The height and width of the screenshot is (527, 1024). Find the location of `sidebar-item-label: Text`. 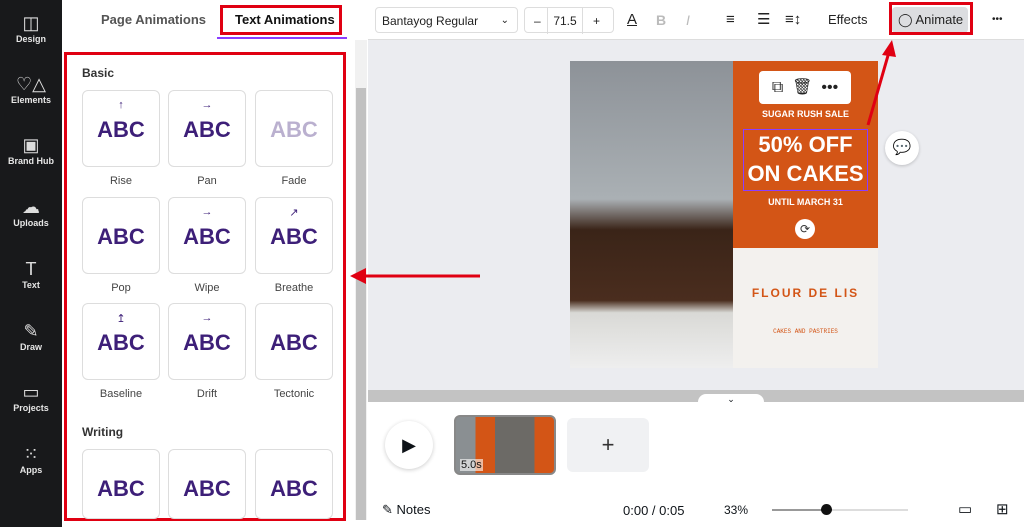

sidebar-item-label: Text is located at coordinates (31, 285).